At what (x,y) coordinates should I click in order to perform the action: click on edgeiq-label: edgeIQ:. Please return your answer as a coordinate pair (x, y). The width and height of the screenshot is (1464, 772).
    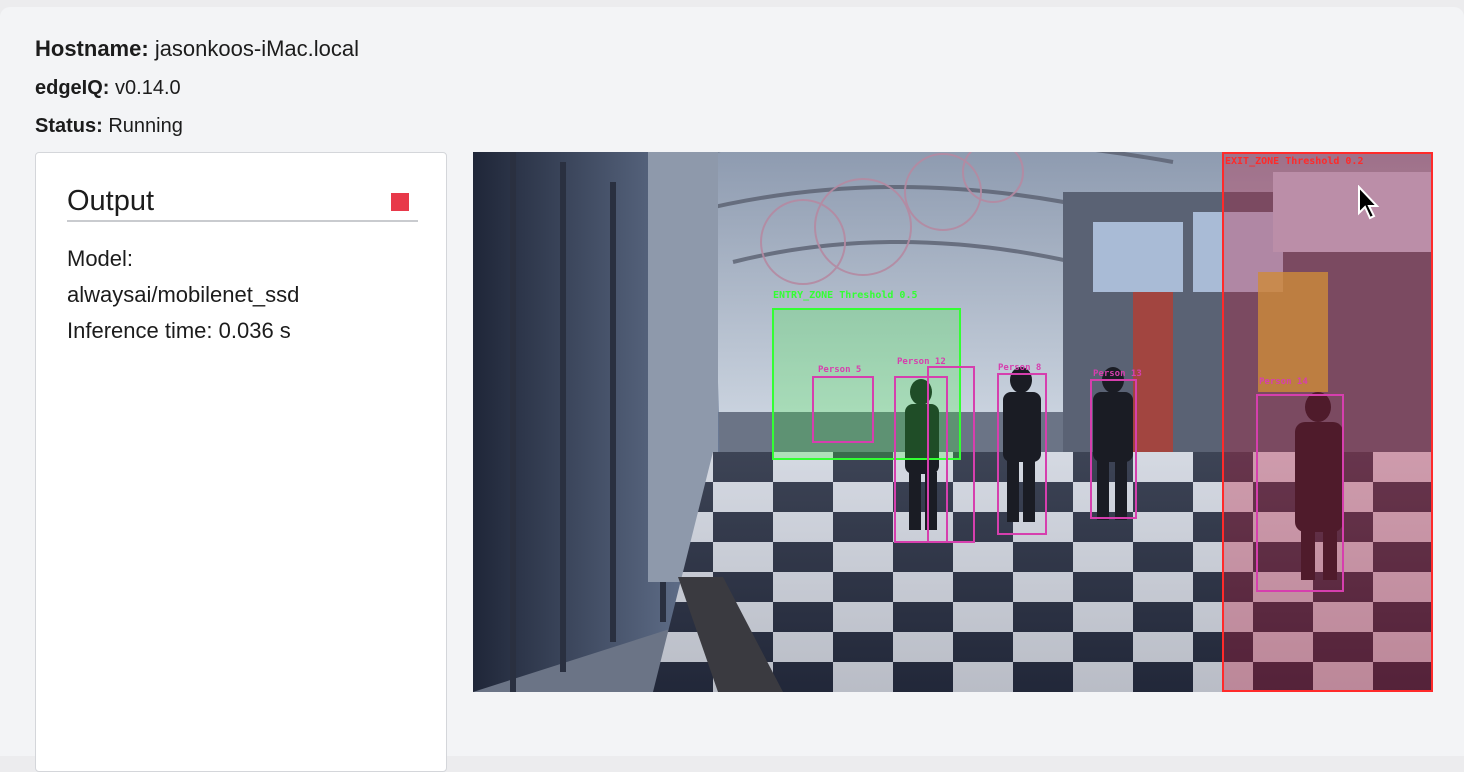
    Looking at the image, I should click on (72, 88).